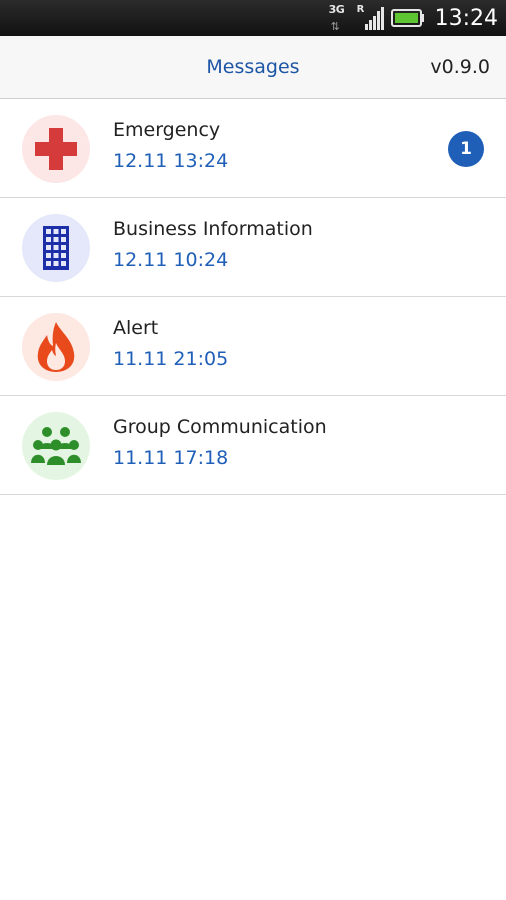 The image size is (506, 900). Describe the element at coordinates (335, 26) in the screenshot. I see `data-activity-icon: ⇅` at that location.